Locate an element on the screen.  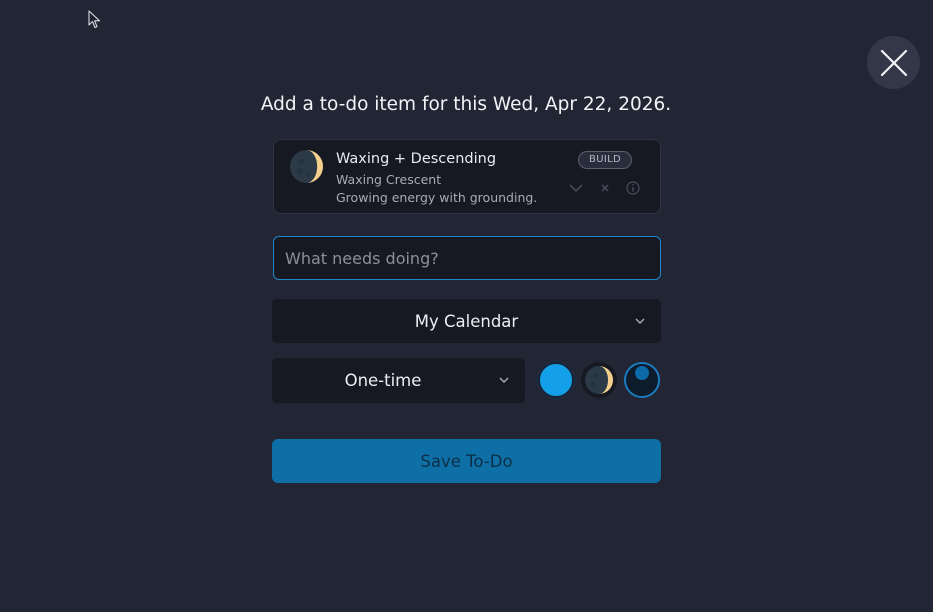
repeat-select: One-time is located at coordinates (398, 380).